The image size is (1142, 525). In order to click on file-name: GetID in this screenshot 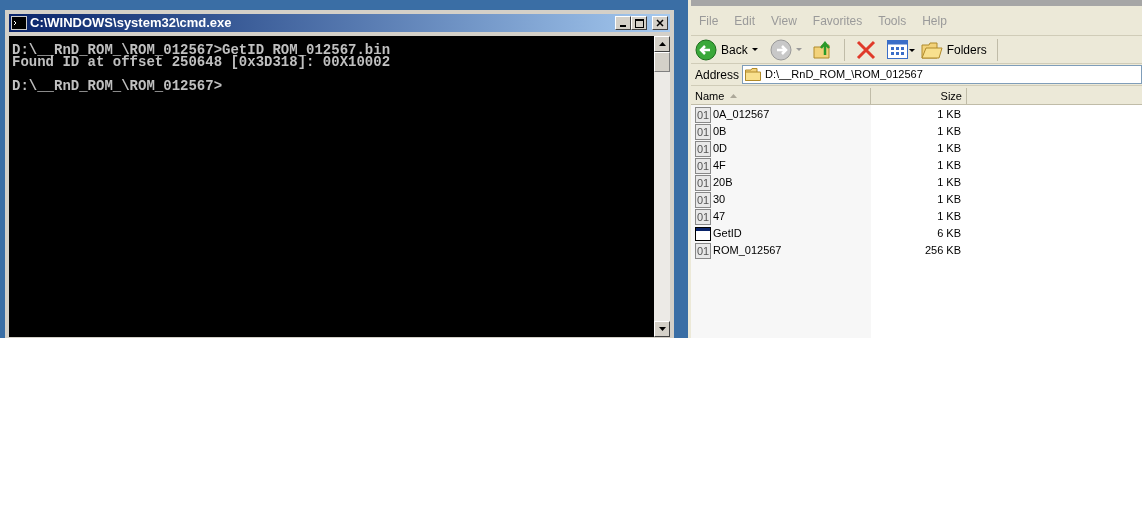, I will do `click(727, 233)`.